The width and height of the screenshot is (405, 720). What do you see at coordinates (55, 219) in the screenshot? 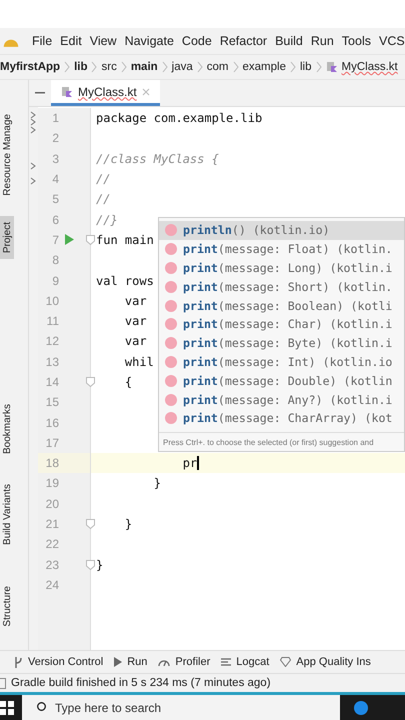
I see `line-number: 6` at bounding box center [55, 219].